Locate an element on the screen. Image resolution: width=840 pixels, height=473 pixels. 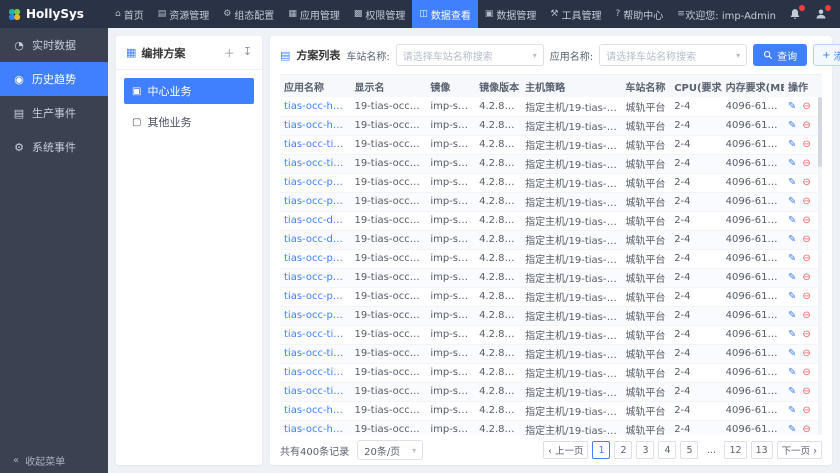
add-plan-icon: ＋ is located at coordinates (229, 53).